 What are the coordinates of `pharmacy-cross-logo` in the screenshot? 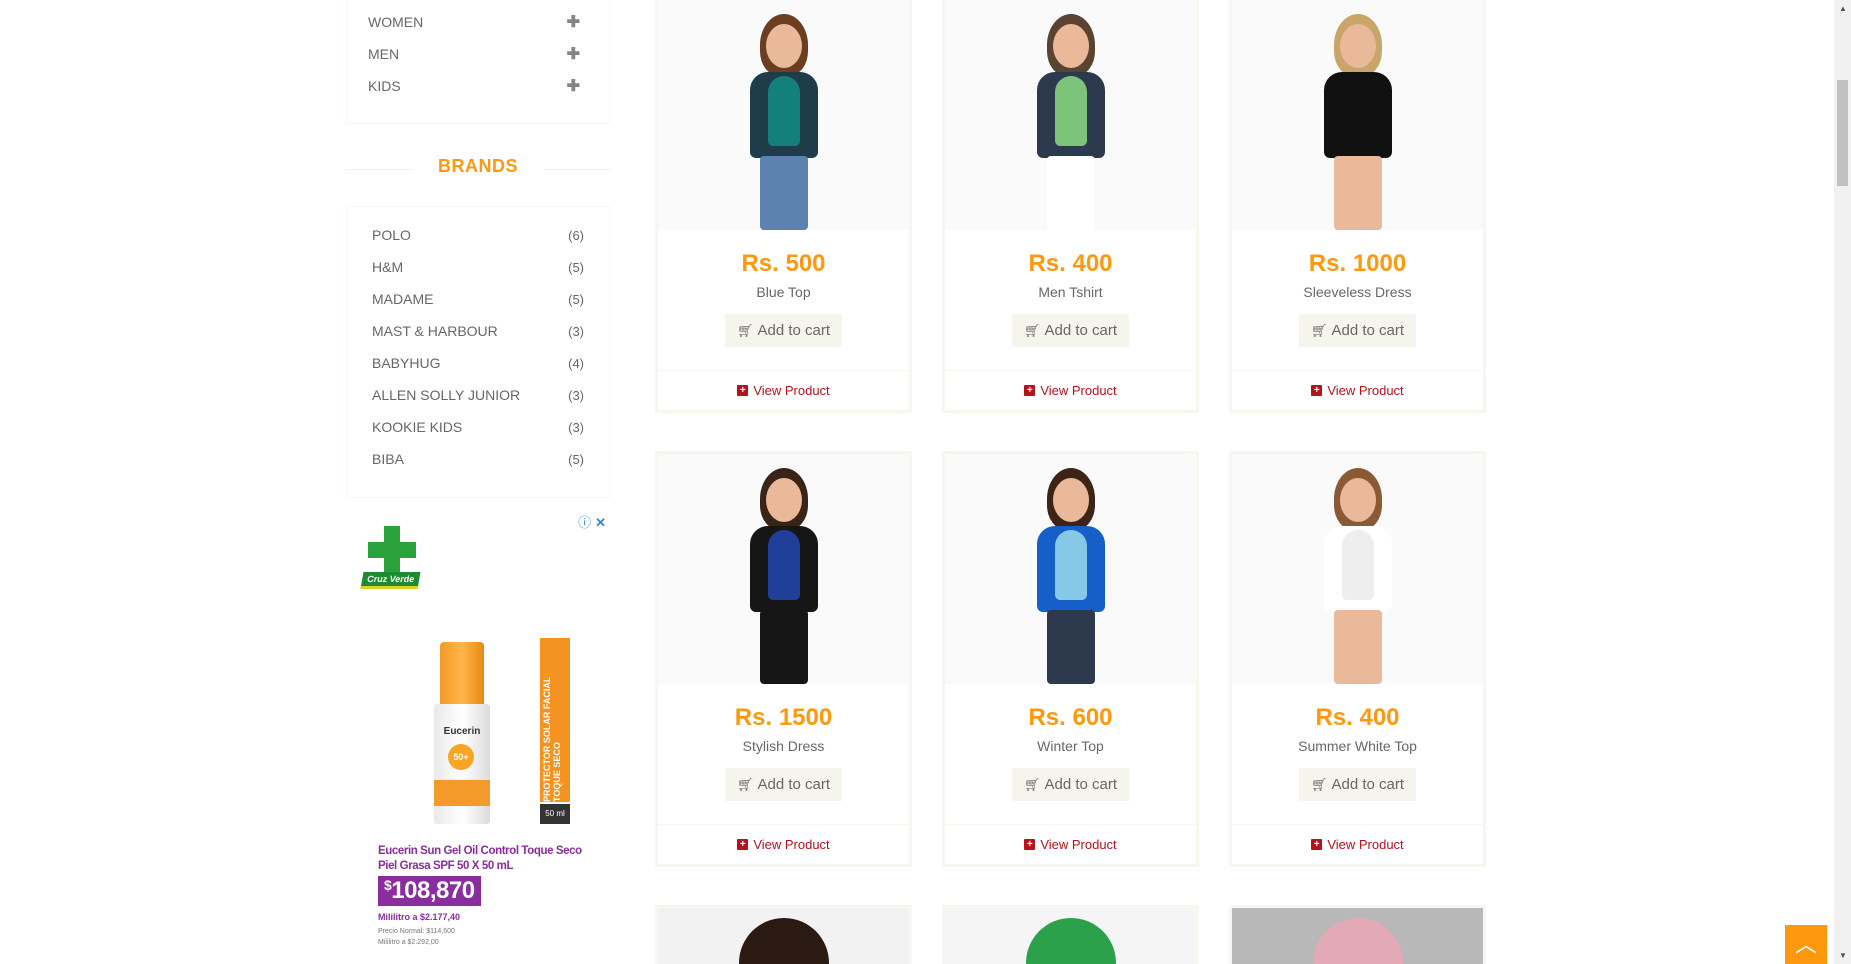 It's located at (392, 550).